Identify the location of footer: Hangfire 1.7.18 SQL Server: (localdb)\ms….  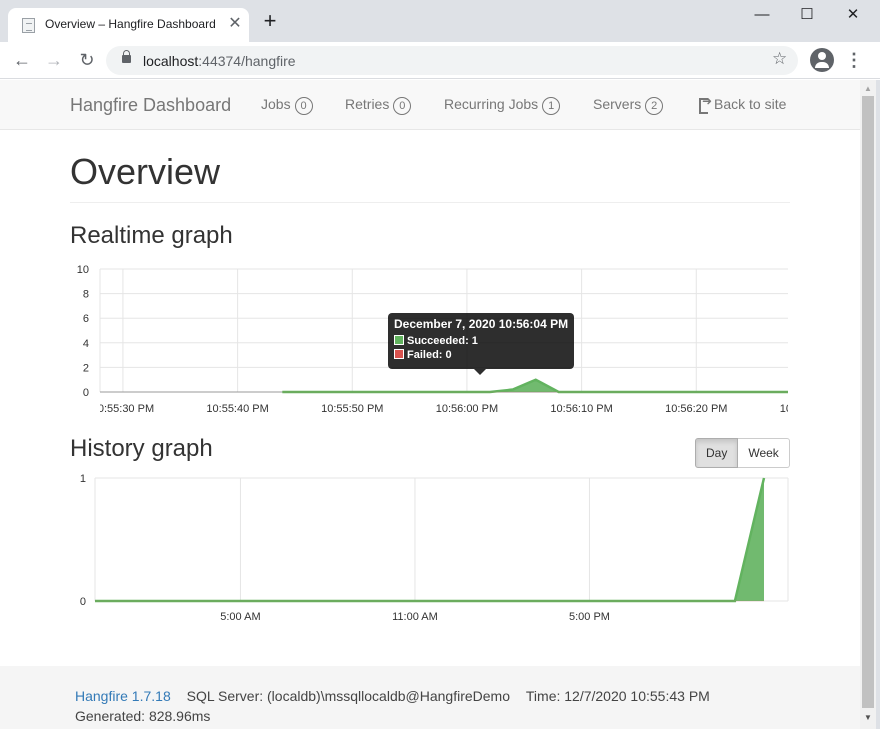
(430, 697).